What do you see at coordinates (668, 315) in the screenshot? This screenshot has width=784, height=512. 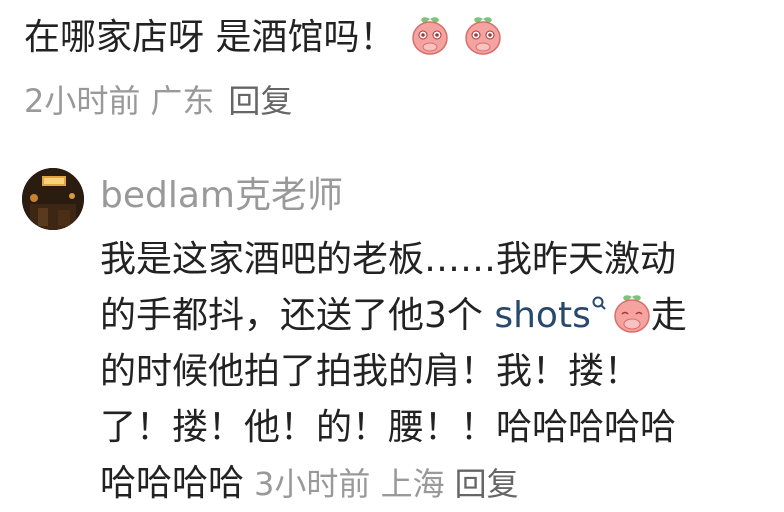 I see `reply-line-2-end: 走` at bounding box center [668, 315].